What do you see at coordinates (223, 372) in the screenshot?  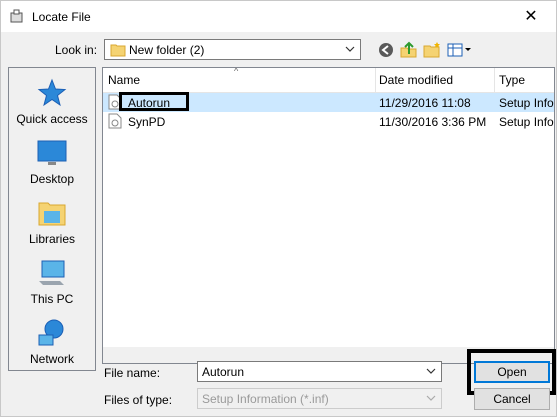 I see `file-name-value: Autorun` at bounding box center [223, 372].